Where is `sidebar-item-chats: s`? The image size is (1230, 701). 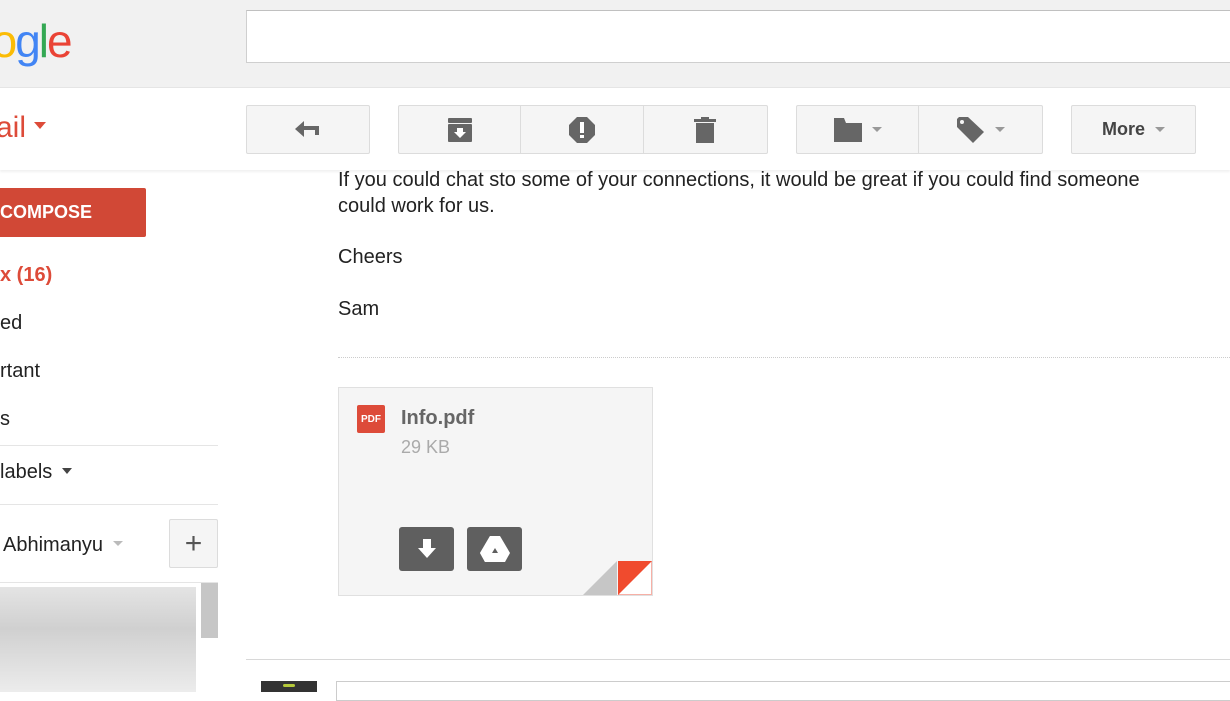 sidebar-item-chats: s is located at coordinates (5, 419).